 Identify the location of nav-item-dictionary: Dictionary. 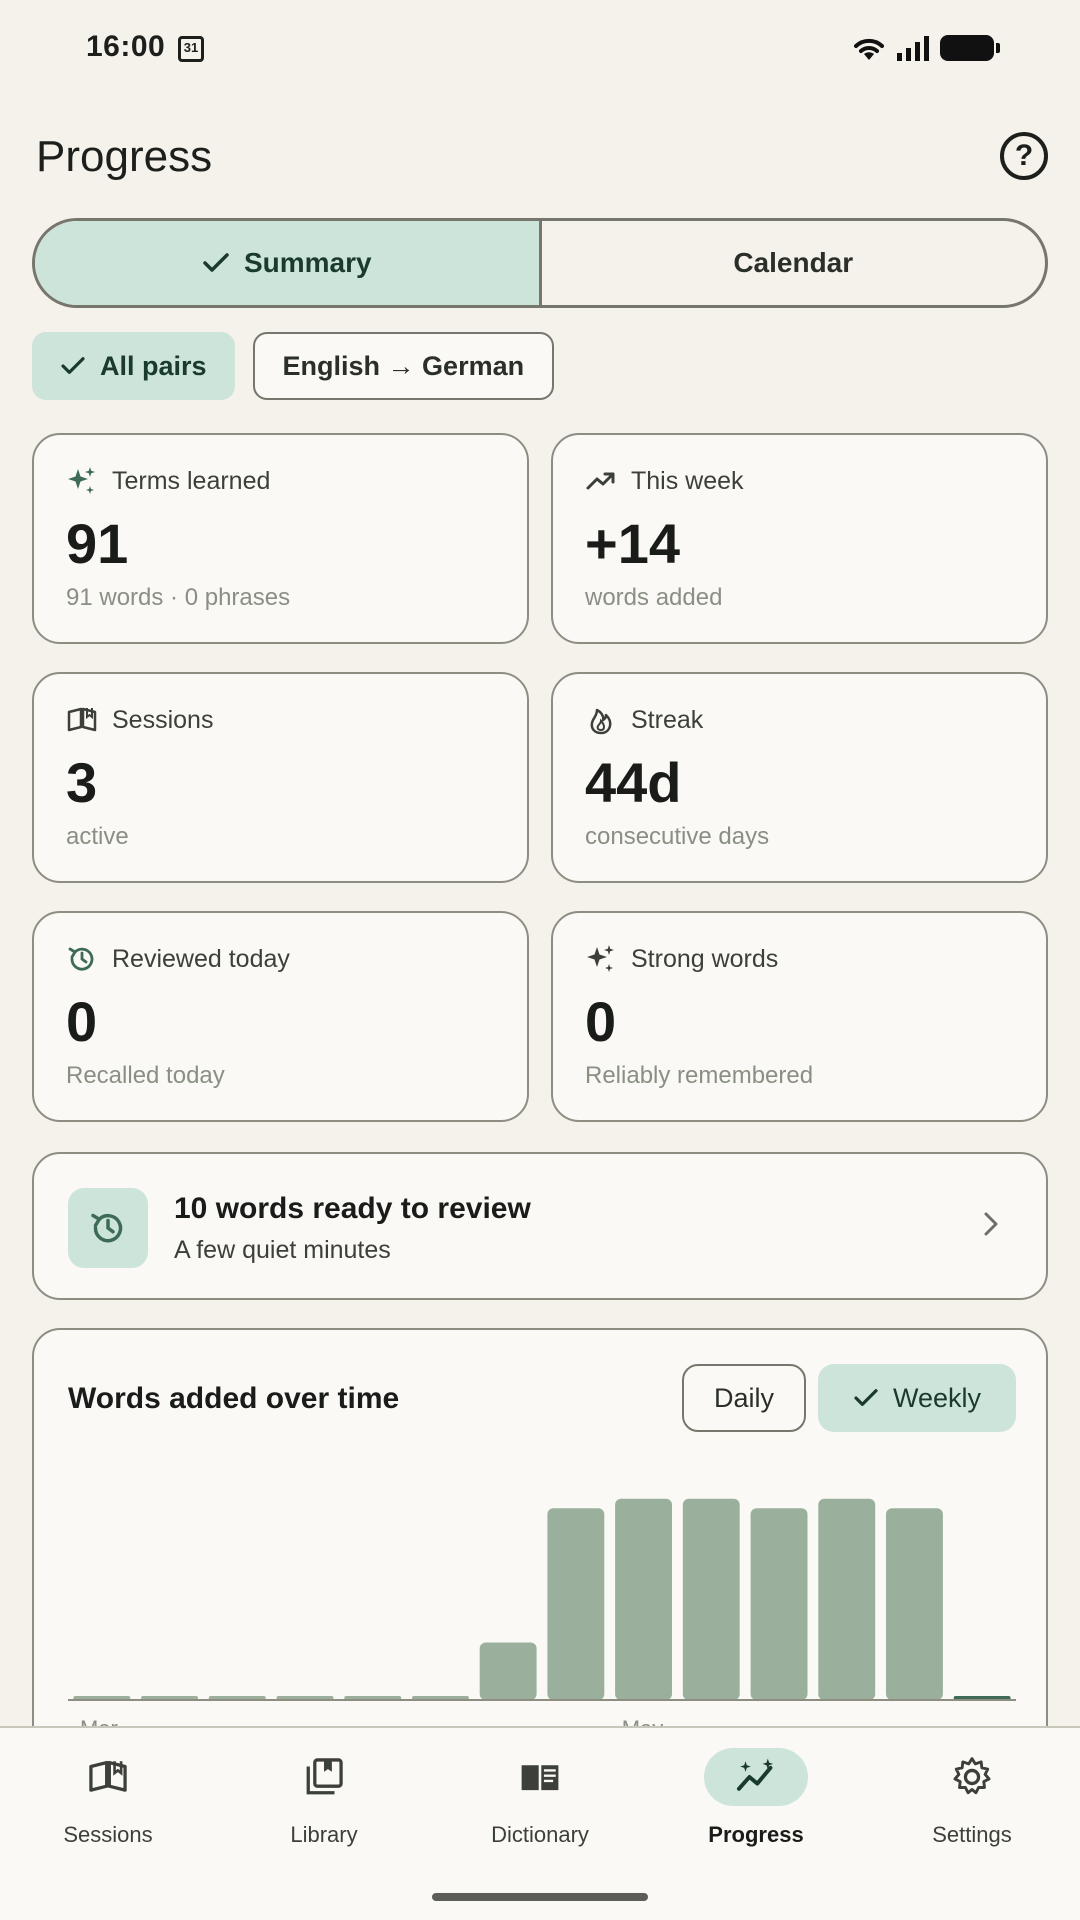
(540, 1798).